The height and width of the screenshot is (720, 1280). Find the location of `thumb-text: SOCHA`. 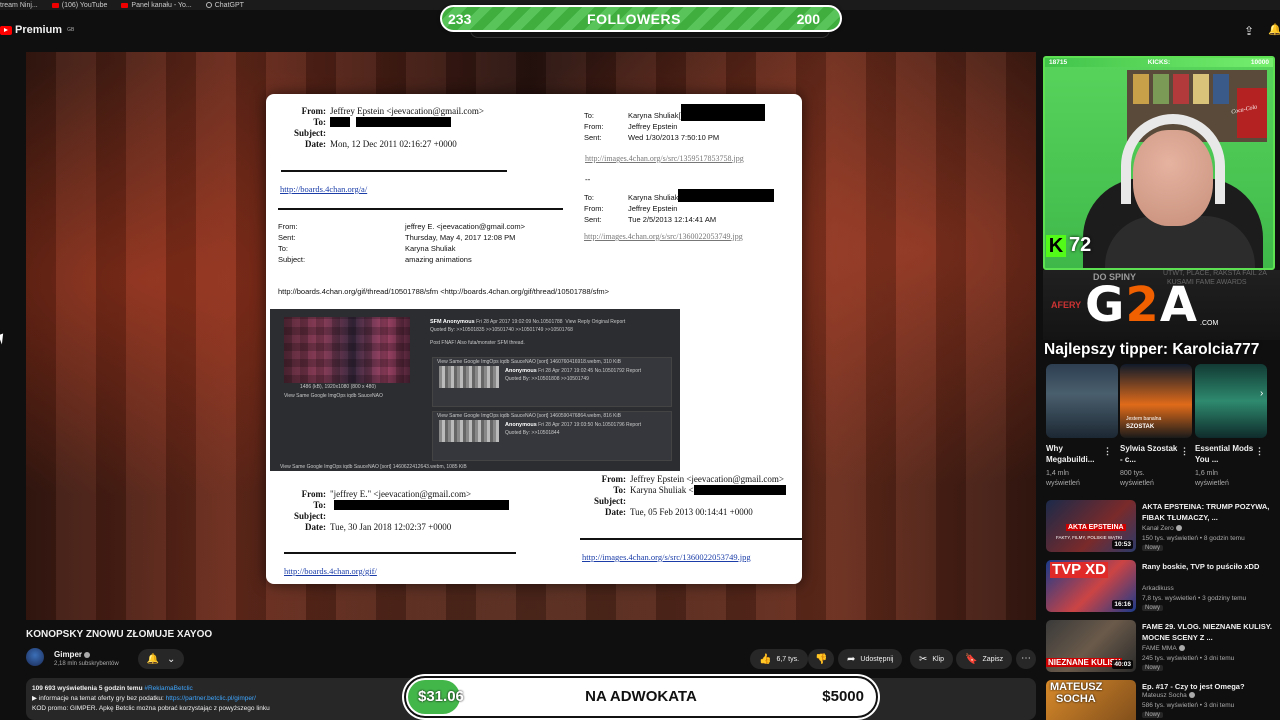

thumb-text: SOCHA is located at coordinates (1076, 699).